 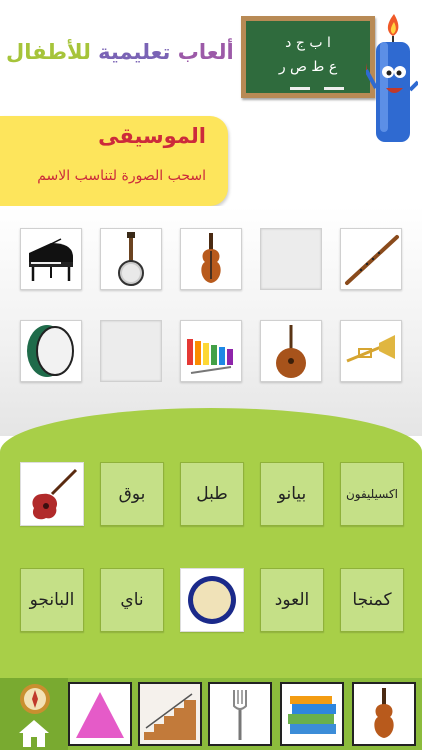 I want to click on xylophone-image, so click(x=211, y=351).